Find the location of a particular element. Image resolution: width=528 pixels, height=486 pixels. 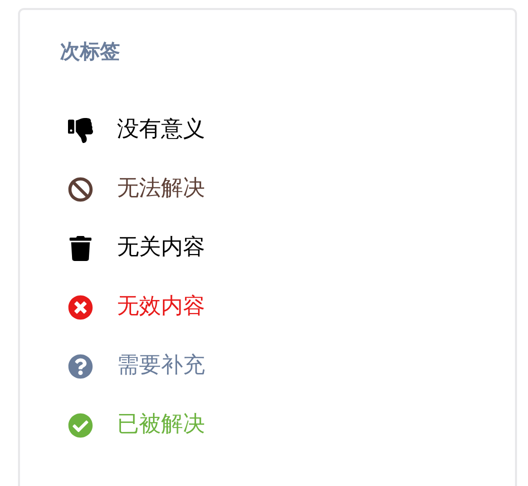

tag-label: 无效内容 is located at coordinates (161, 307).